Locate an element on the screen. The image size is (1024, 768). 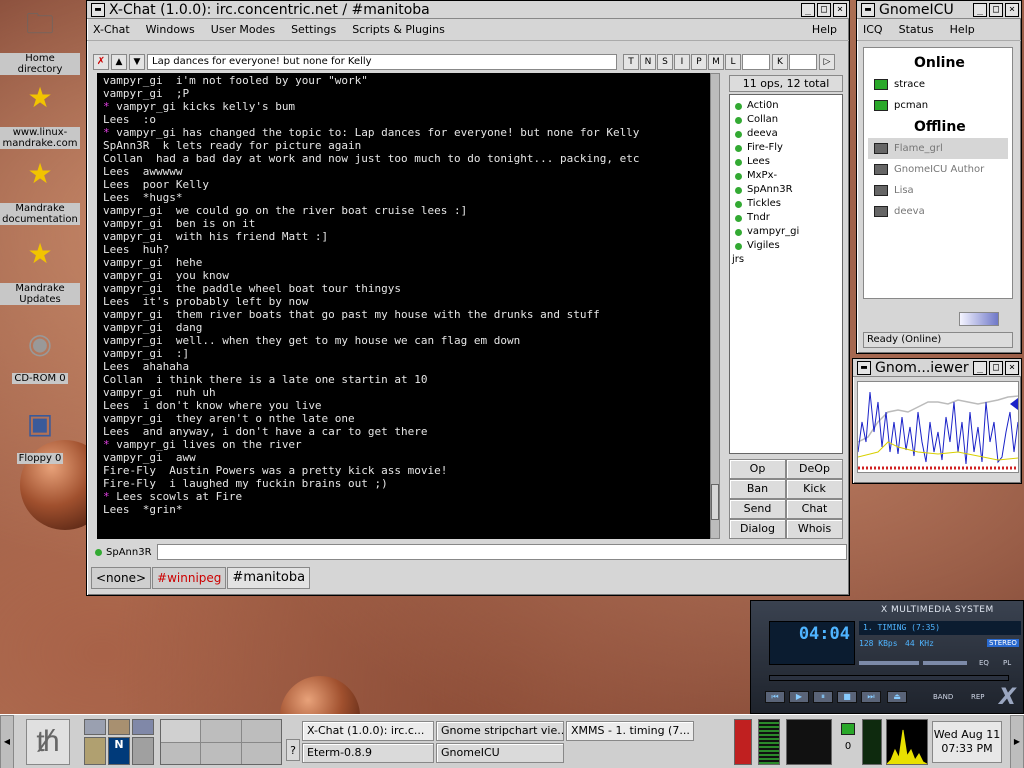
nick-list-item: Lees is located at coordinates (786, 162).